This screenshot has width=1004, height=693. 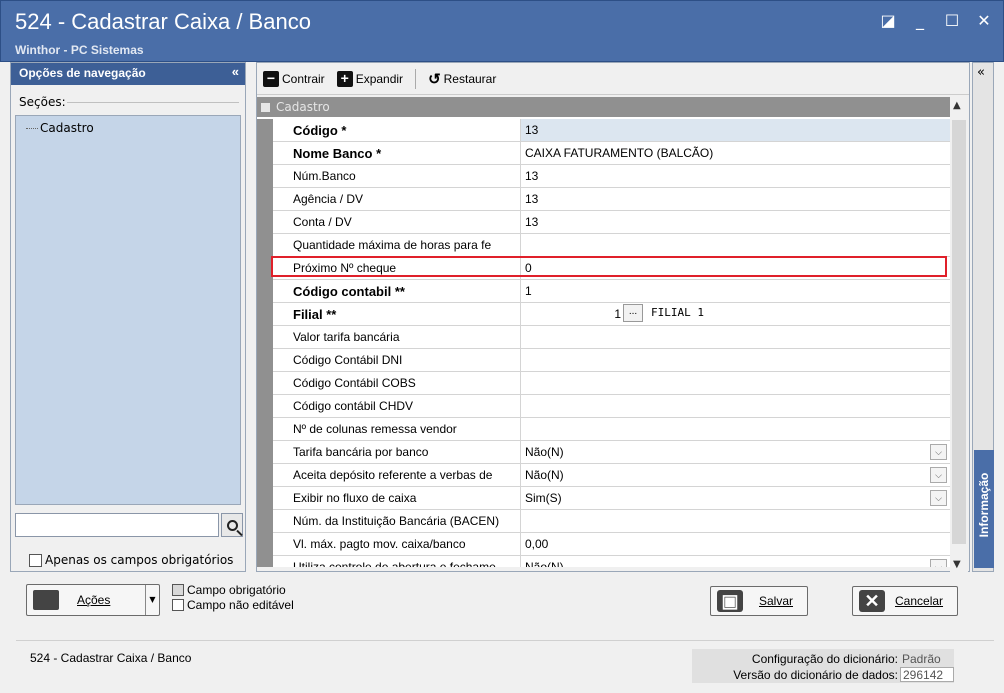 I want to click on field-label: Filial **, so click(x=397, y=314).